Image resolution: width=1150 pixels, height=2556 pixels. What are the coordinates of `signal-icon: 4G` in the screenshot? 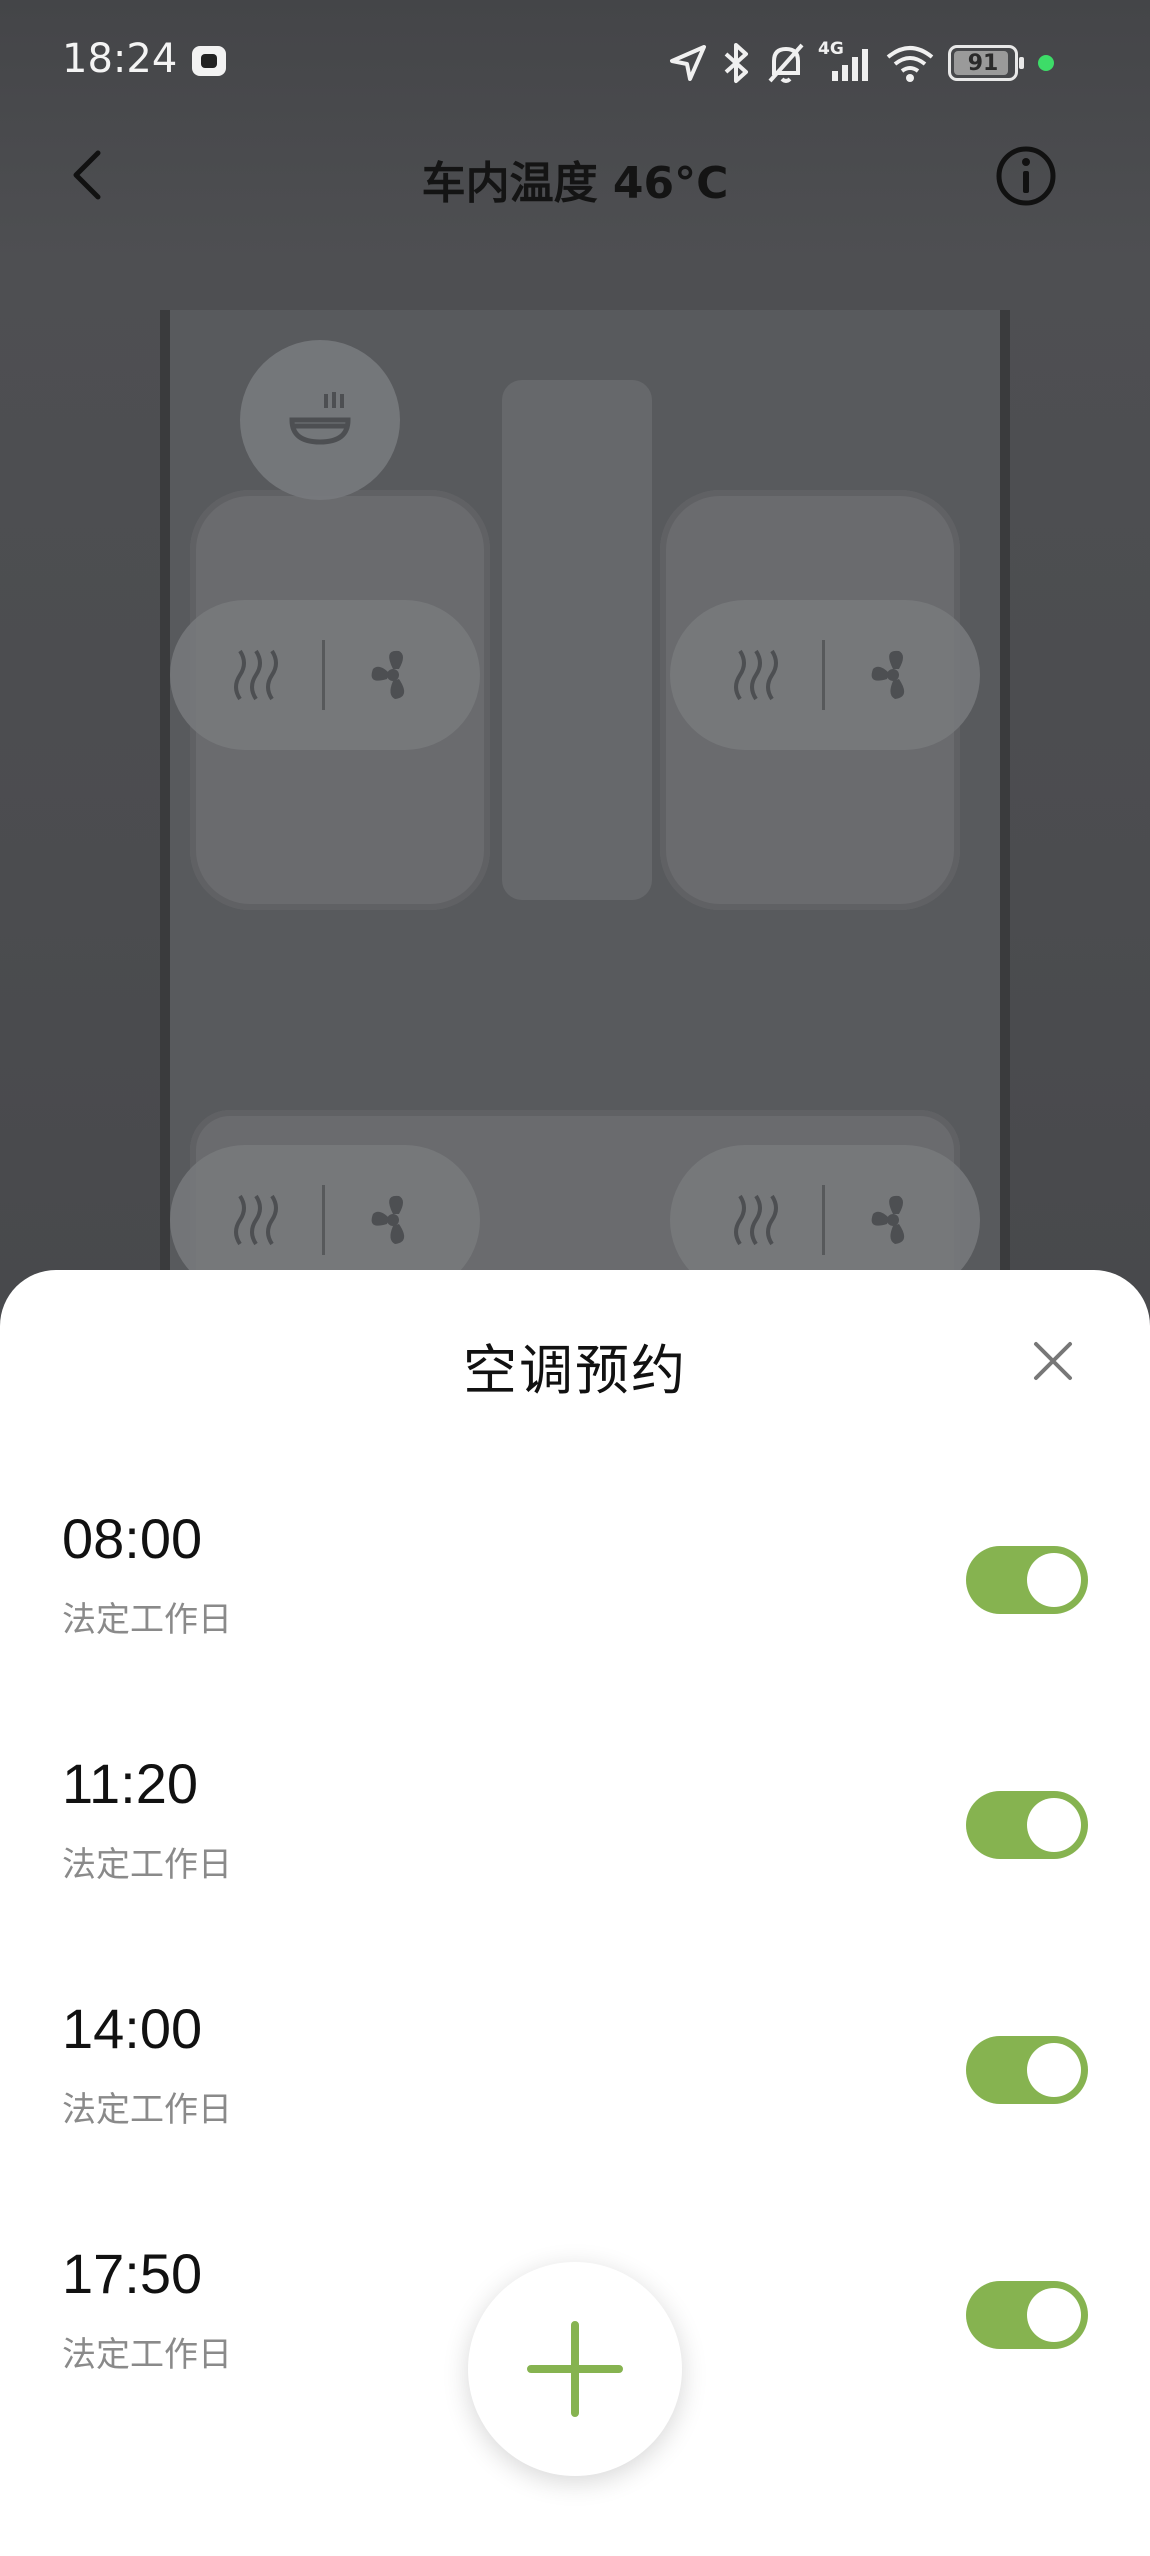 It's located at (845, 62).